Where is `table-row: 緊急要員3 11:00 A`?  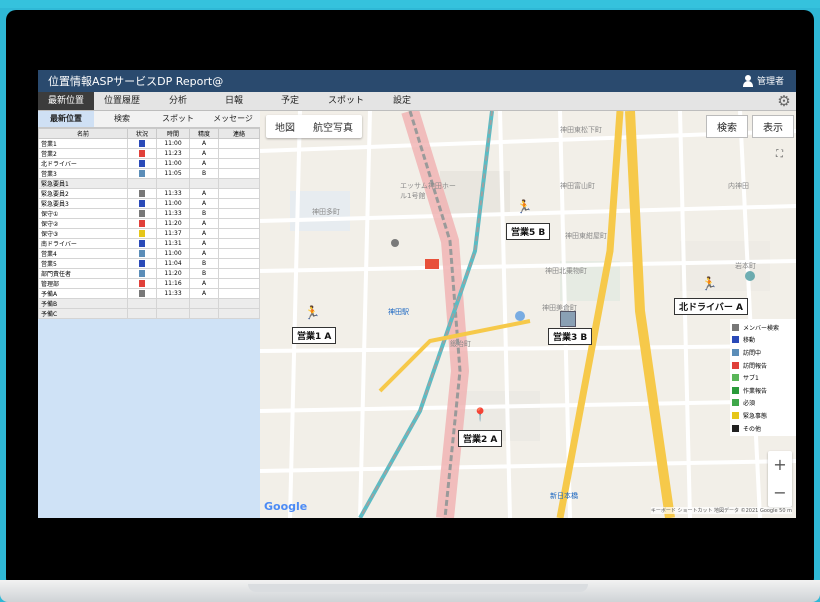 table-row: 緊急要員3 11:00 A is located at coordinates (149, 203).